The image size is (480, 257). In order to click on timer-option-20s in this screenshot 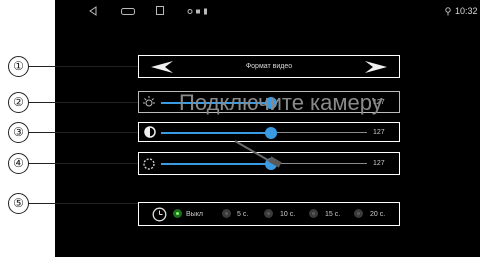, I will do `click(358, 213)`.